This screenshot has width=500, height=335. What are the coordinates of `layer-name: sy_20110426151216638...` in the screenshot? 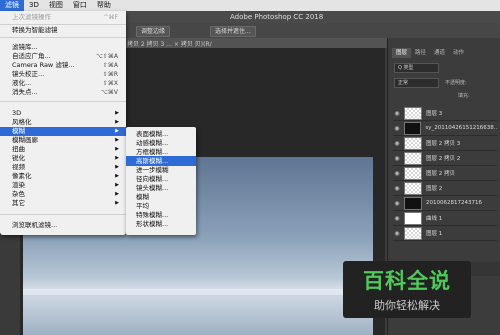 It's located at (461, 128).